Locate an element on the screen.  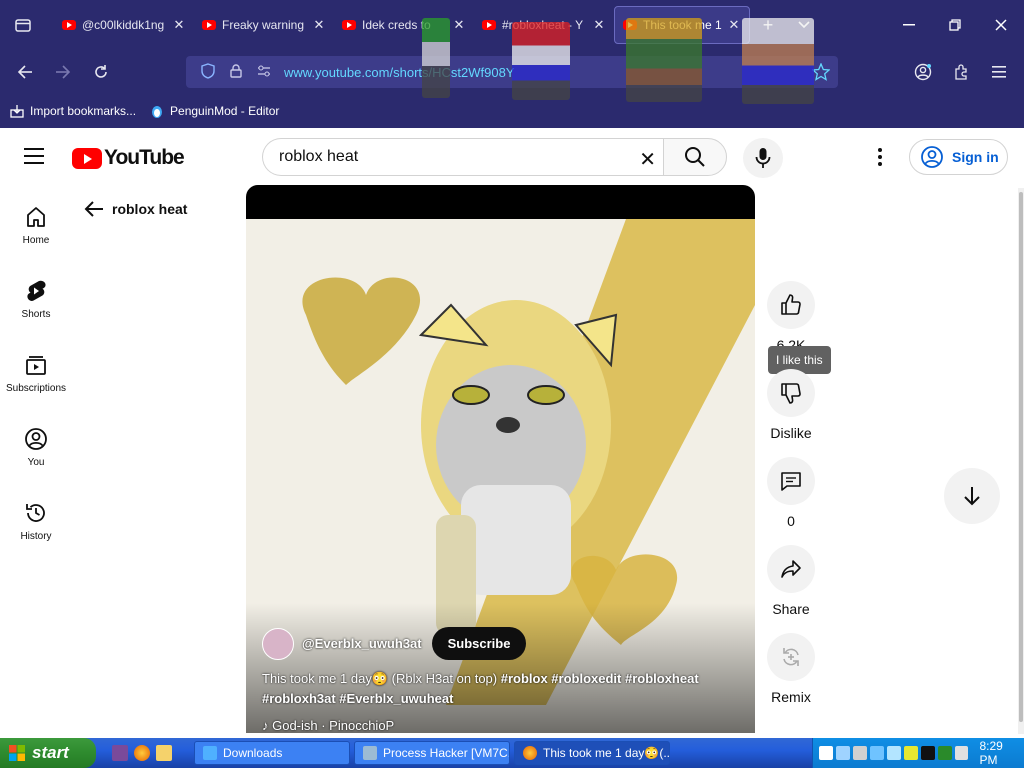
dot-icon is located at coordinates (880, 150).